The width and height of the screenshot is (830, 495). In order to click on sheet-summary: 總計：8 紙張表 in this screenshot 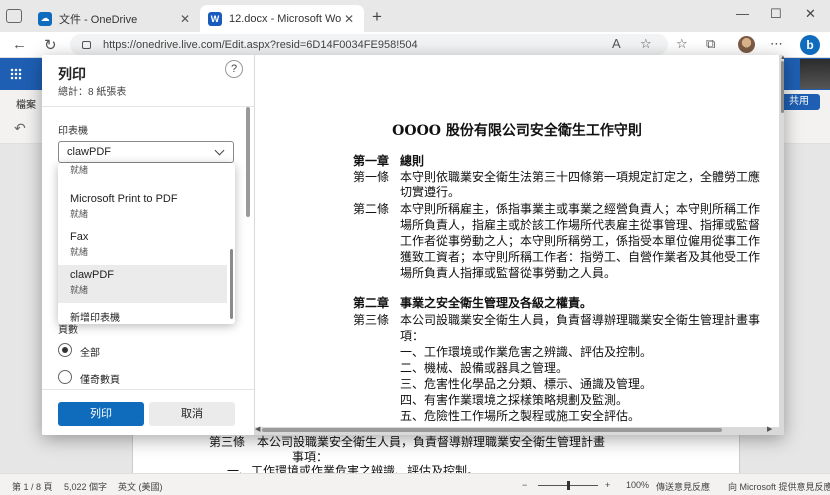, I will do `click(92, 92)`.